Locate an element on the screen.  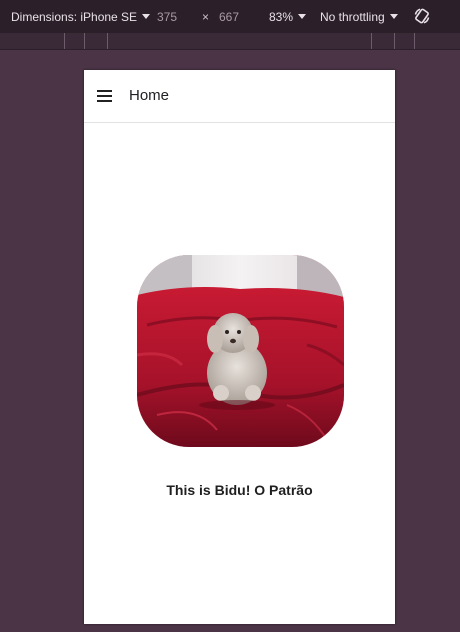
media-query-ruler is located at coordinates (230, 41).